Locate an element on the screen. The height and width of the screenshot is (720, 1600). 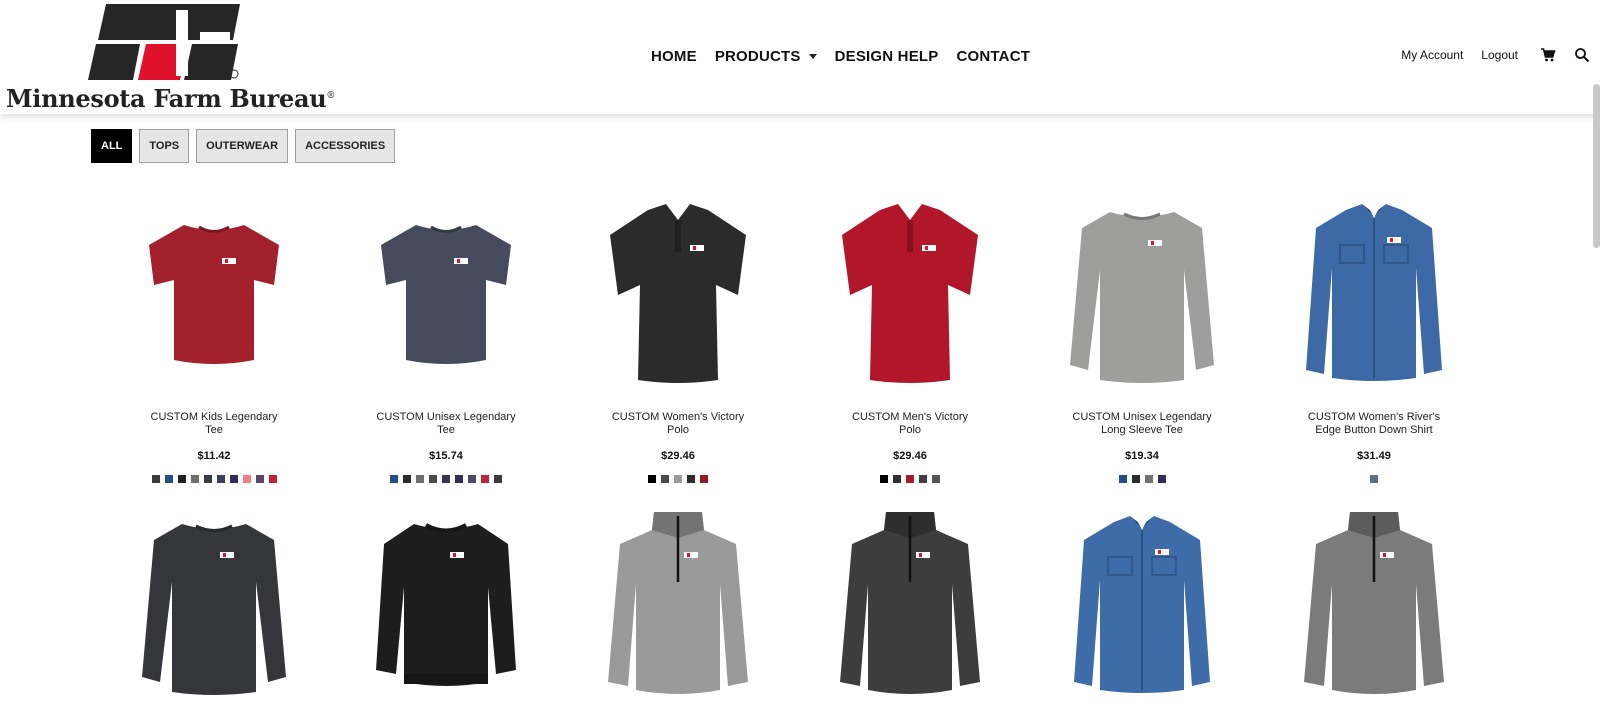
brand-logo: Minnesota Farm Bureau® is located at coordinates (170, 58).